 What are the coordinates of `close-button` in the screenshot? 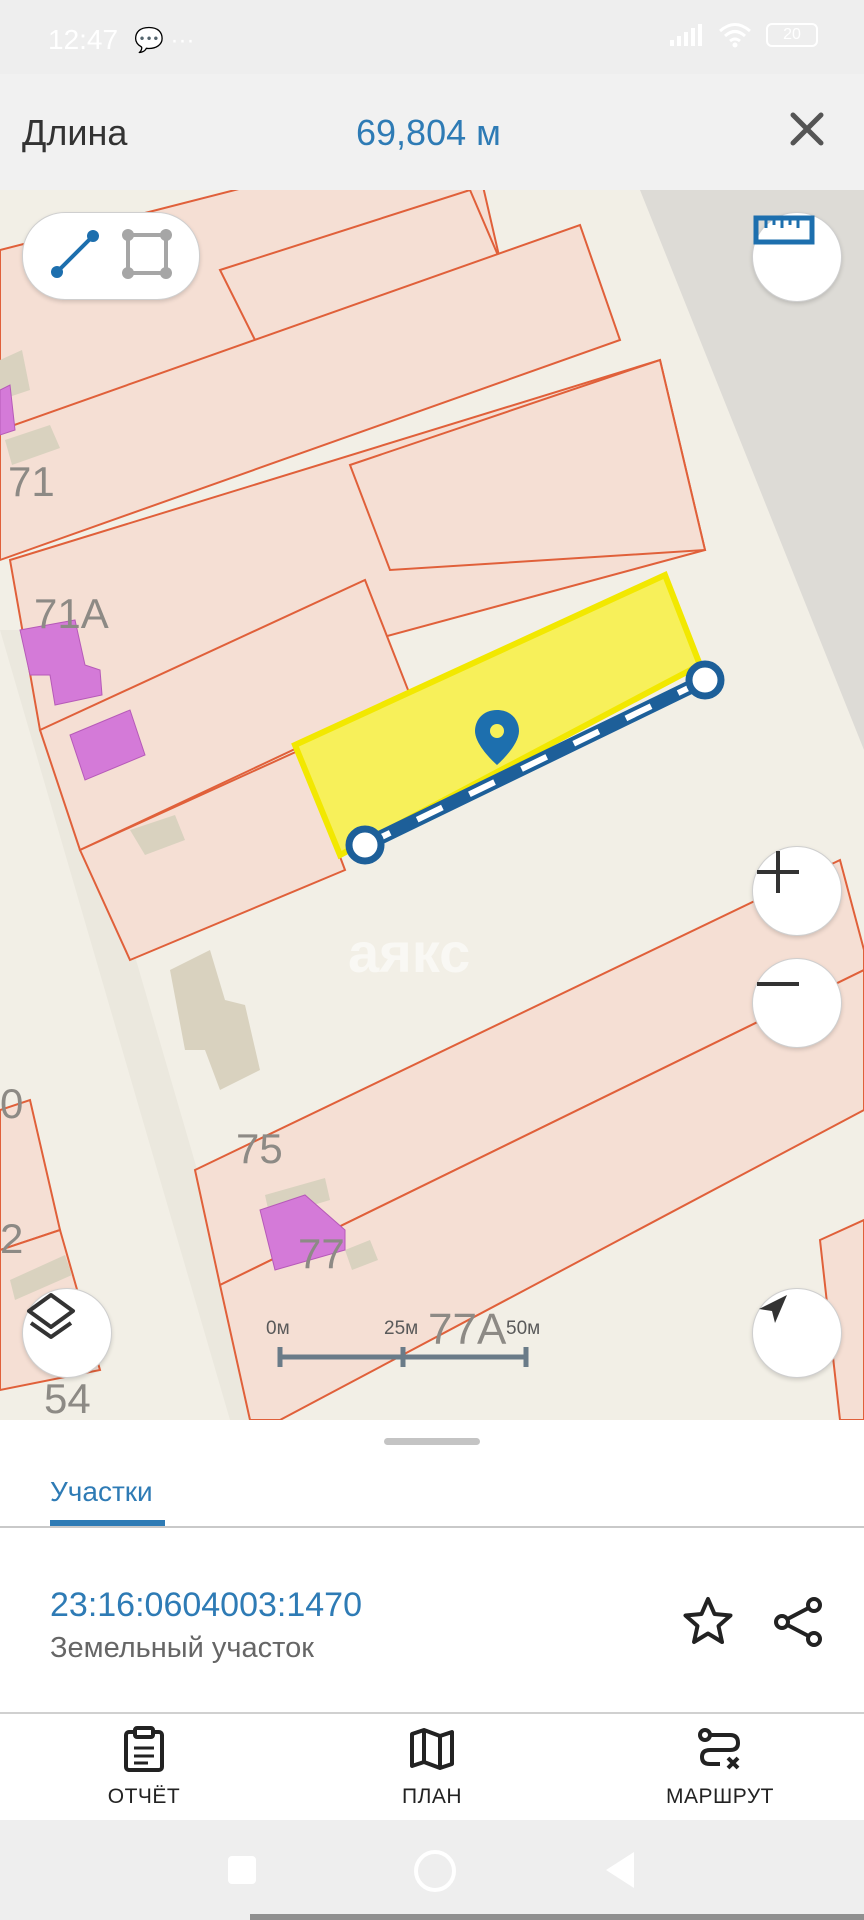 It's located at (807, 129).